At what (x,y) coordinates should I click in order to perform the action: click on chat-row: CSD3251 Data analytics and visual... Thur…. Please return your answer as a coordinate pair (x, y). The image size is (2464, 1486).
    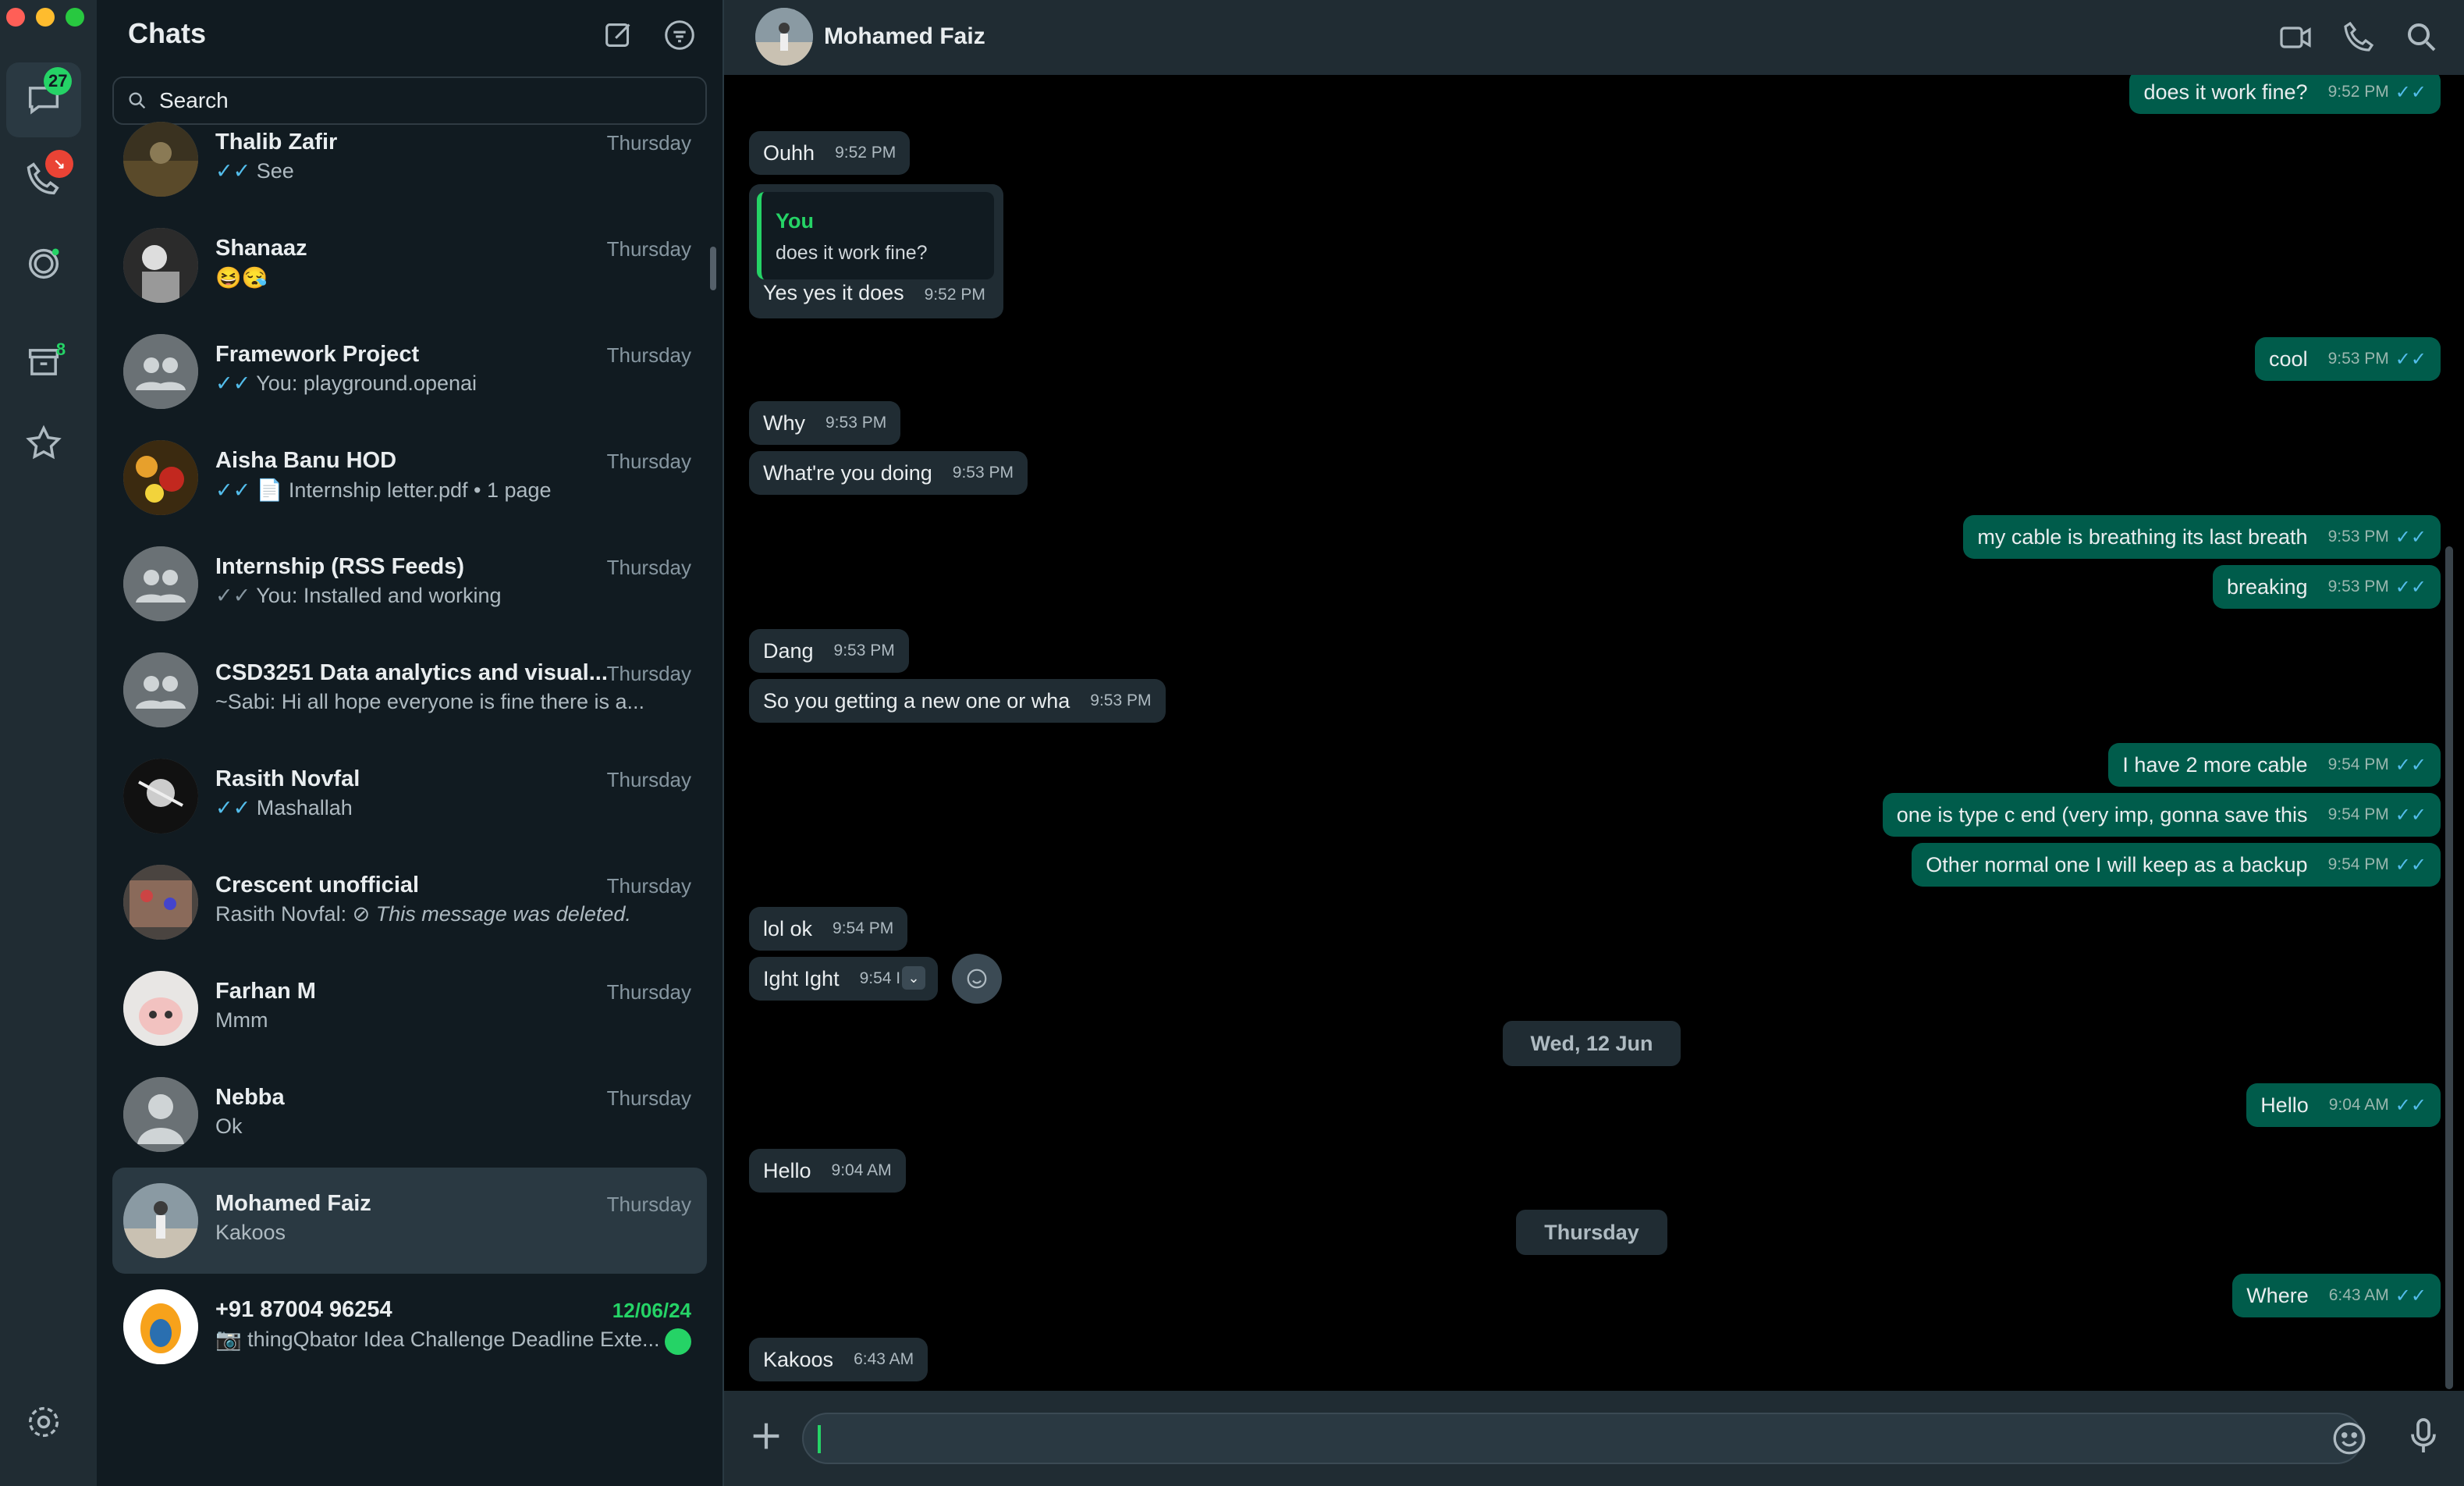
    Looking at the image, I should click on (409, 690).